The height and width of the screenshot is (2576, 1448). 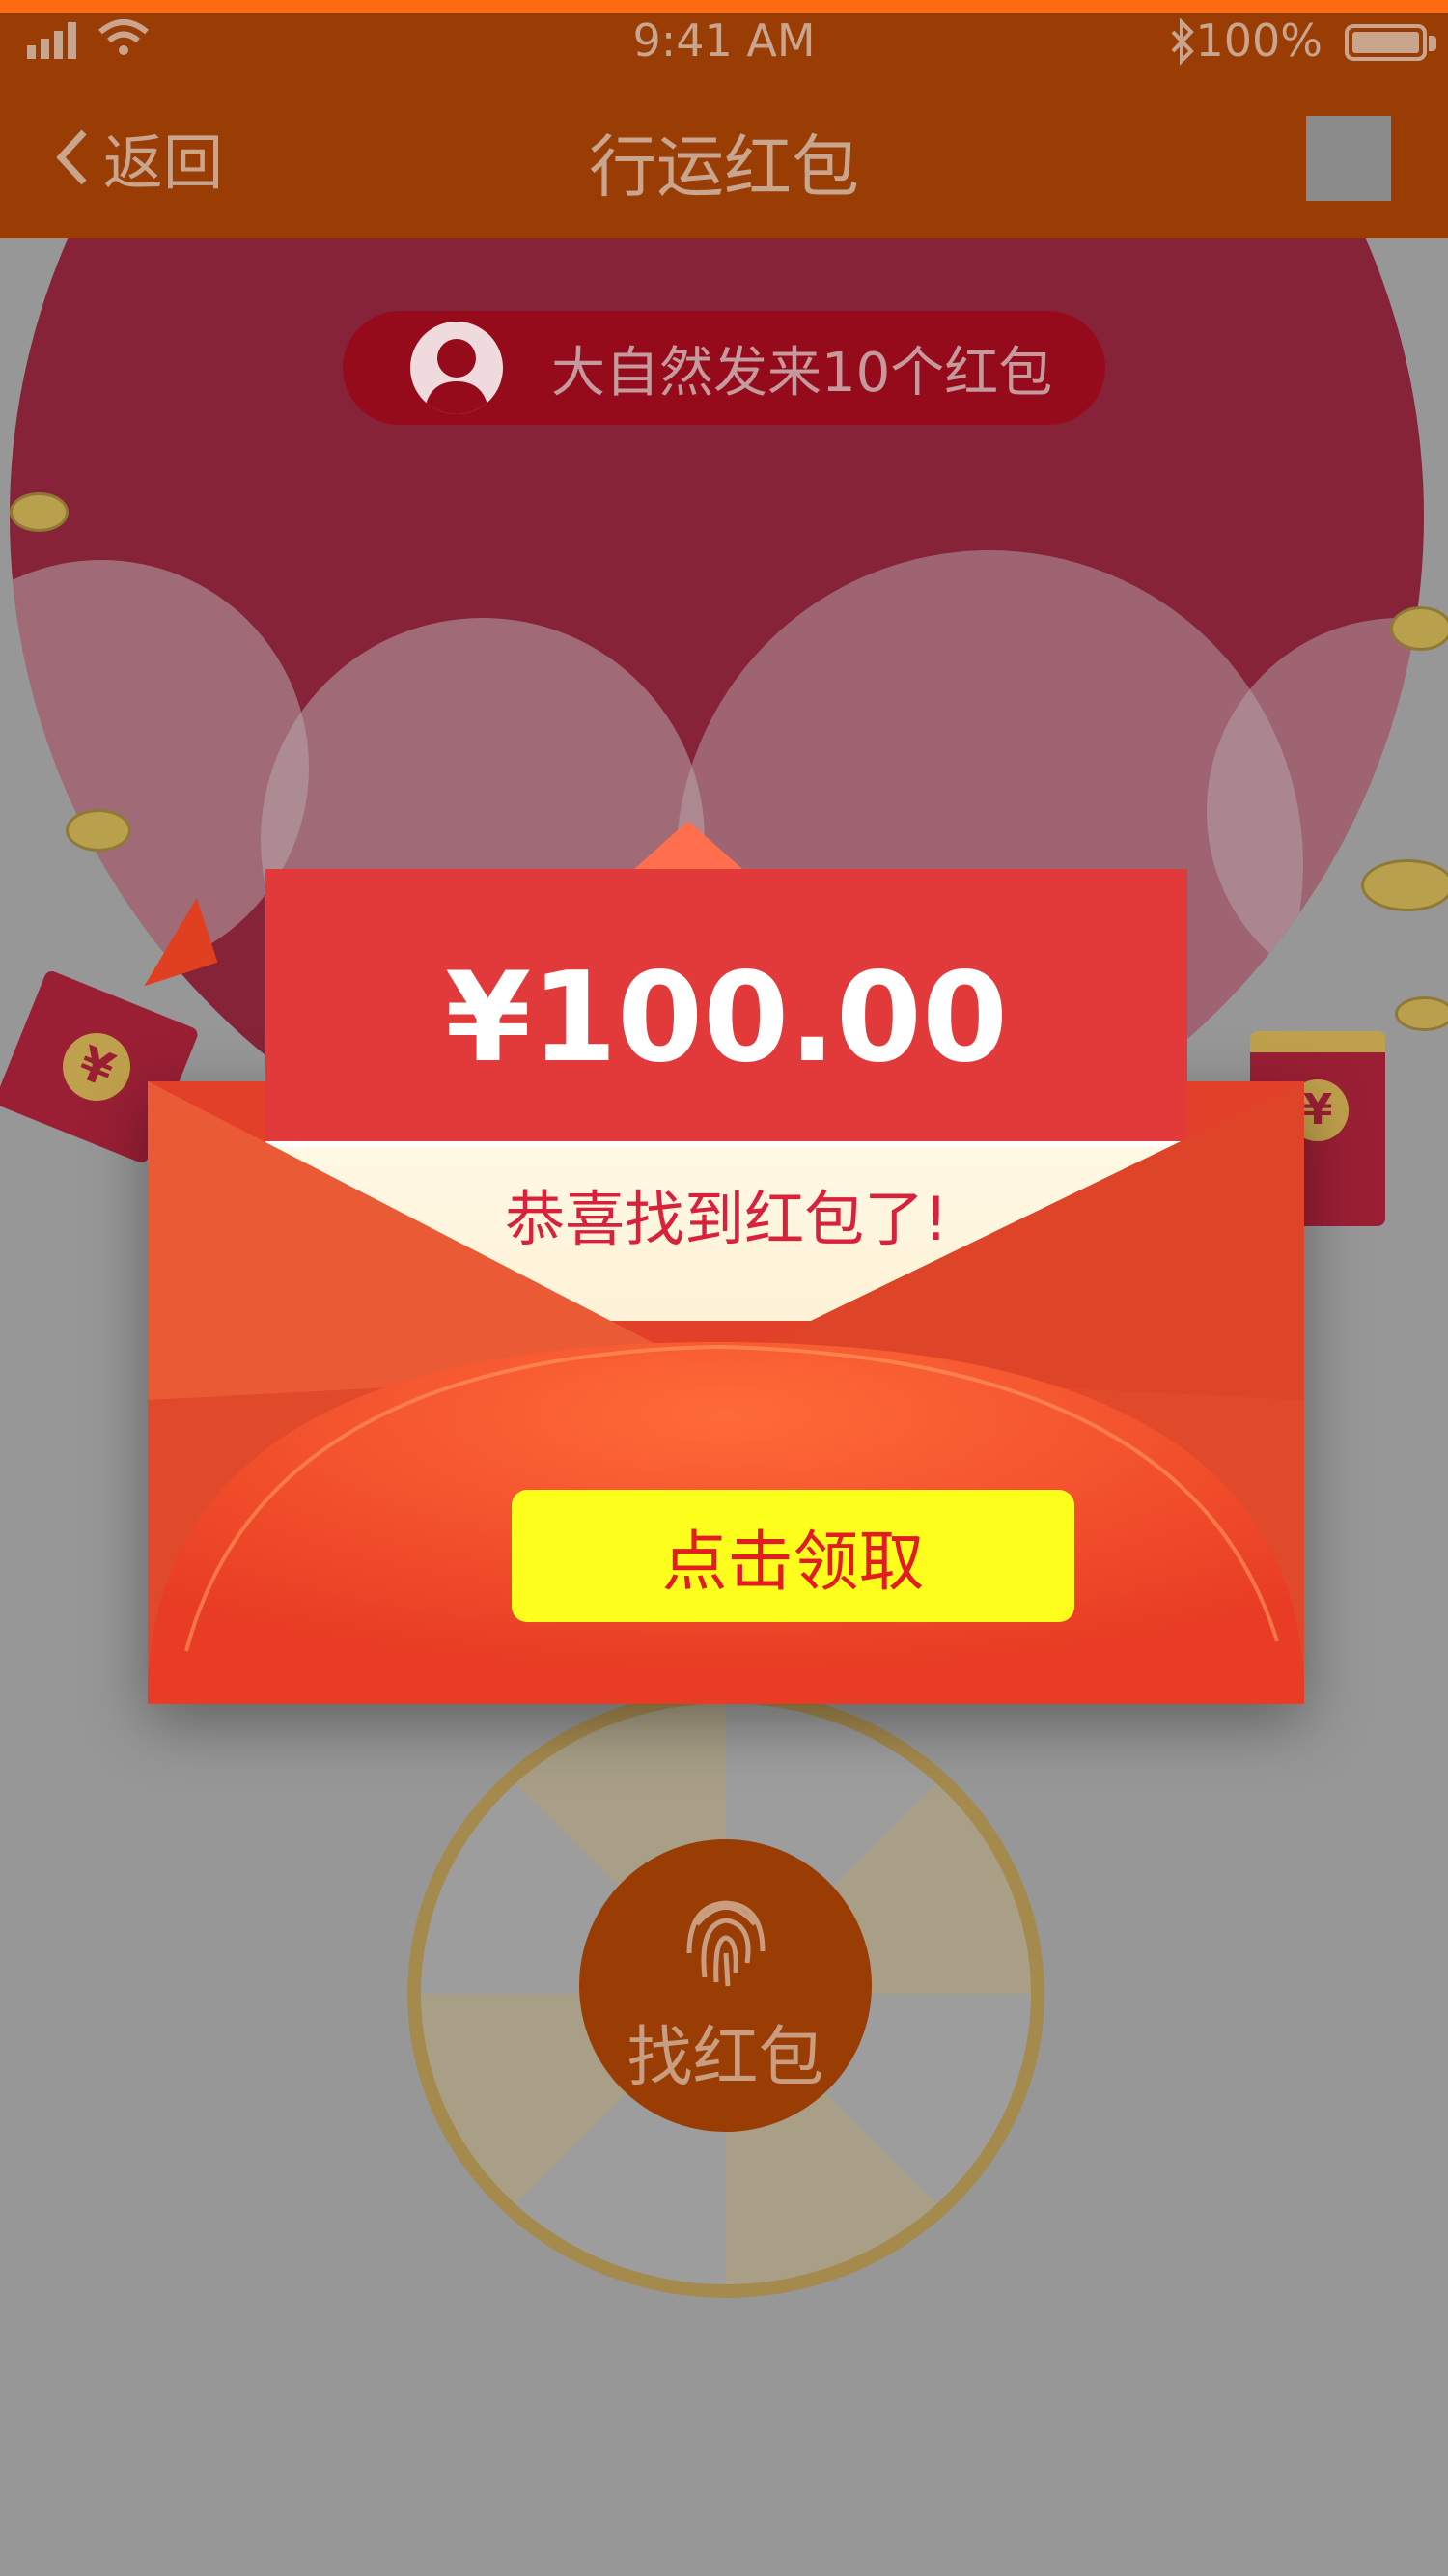 I want to click on battery-icon, so click(x=1386, y=43).